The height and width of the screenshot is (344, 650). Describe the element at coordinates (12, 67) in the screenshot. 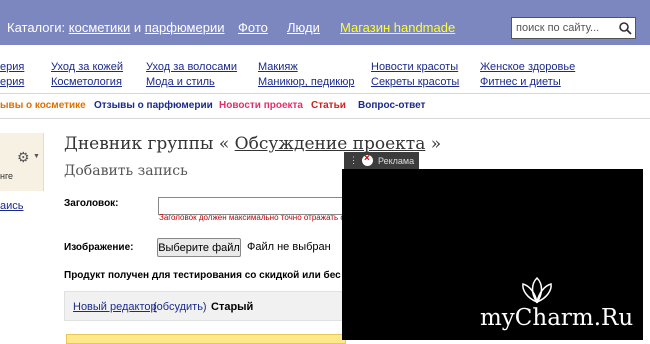

I see `nav-link-col1-1: ерия` at that location.